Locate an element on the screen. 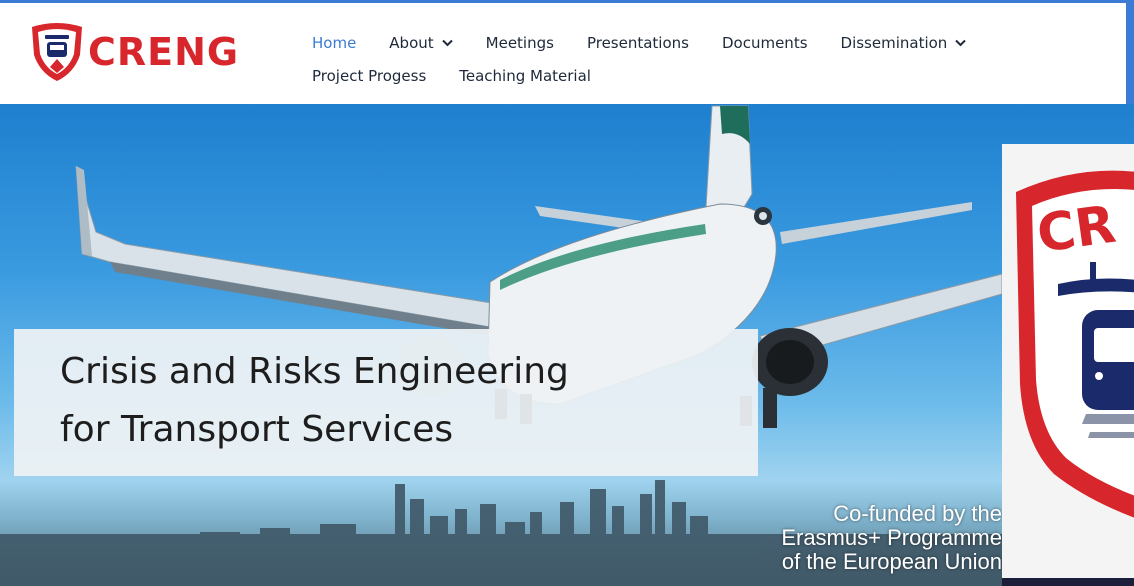  nav-documents-label: Documents is located at coordinates (764, 43).